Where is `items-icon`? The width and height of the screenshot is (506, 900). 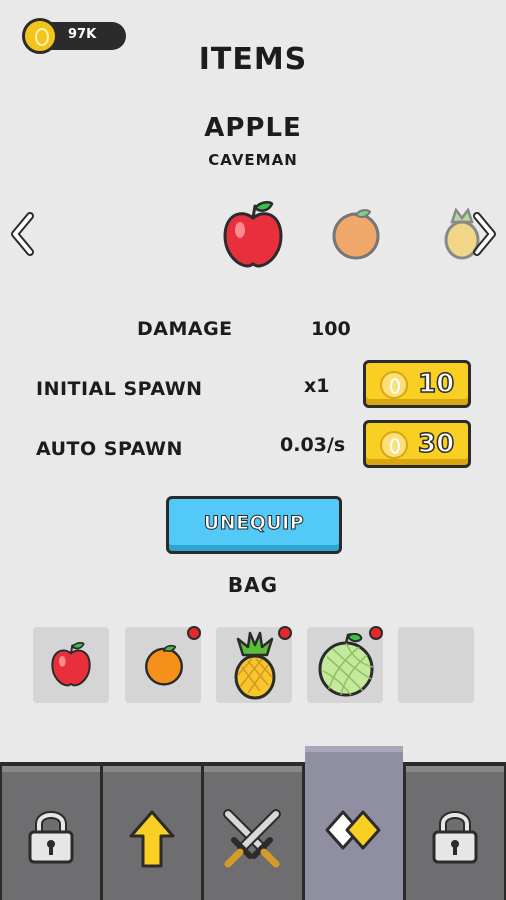
items-icon is located at coordinates (353, 830).